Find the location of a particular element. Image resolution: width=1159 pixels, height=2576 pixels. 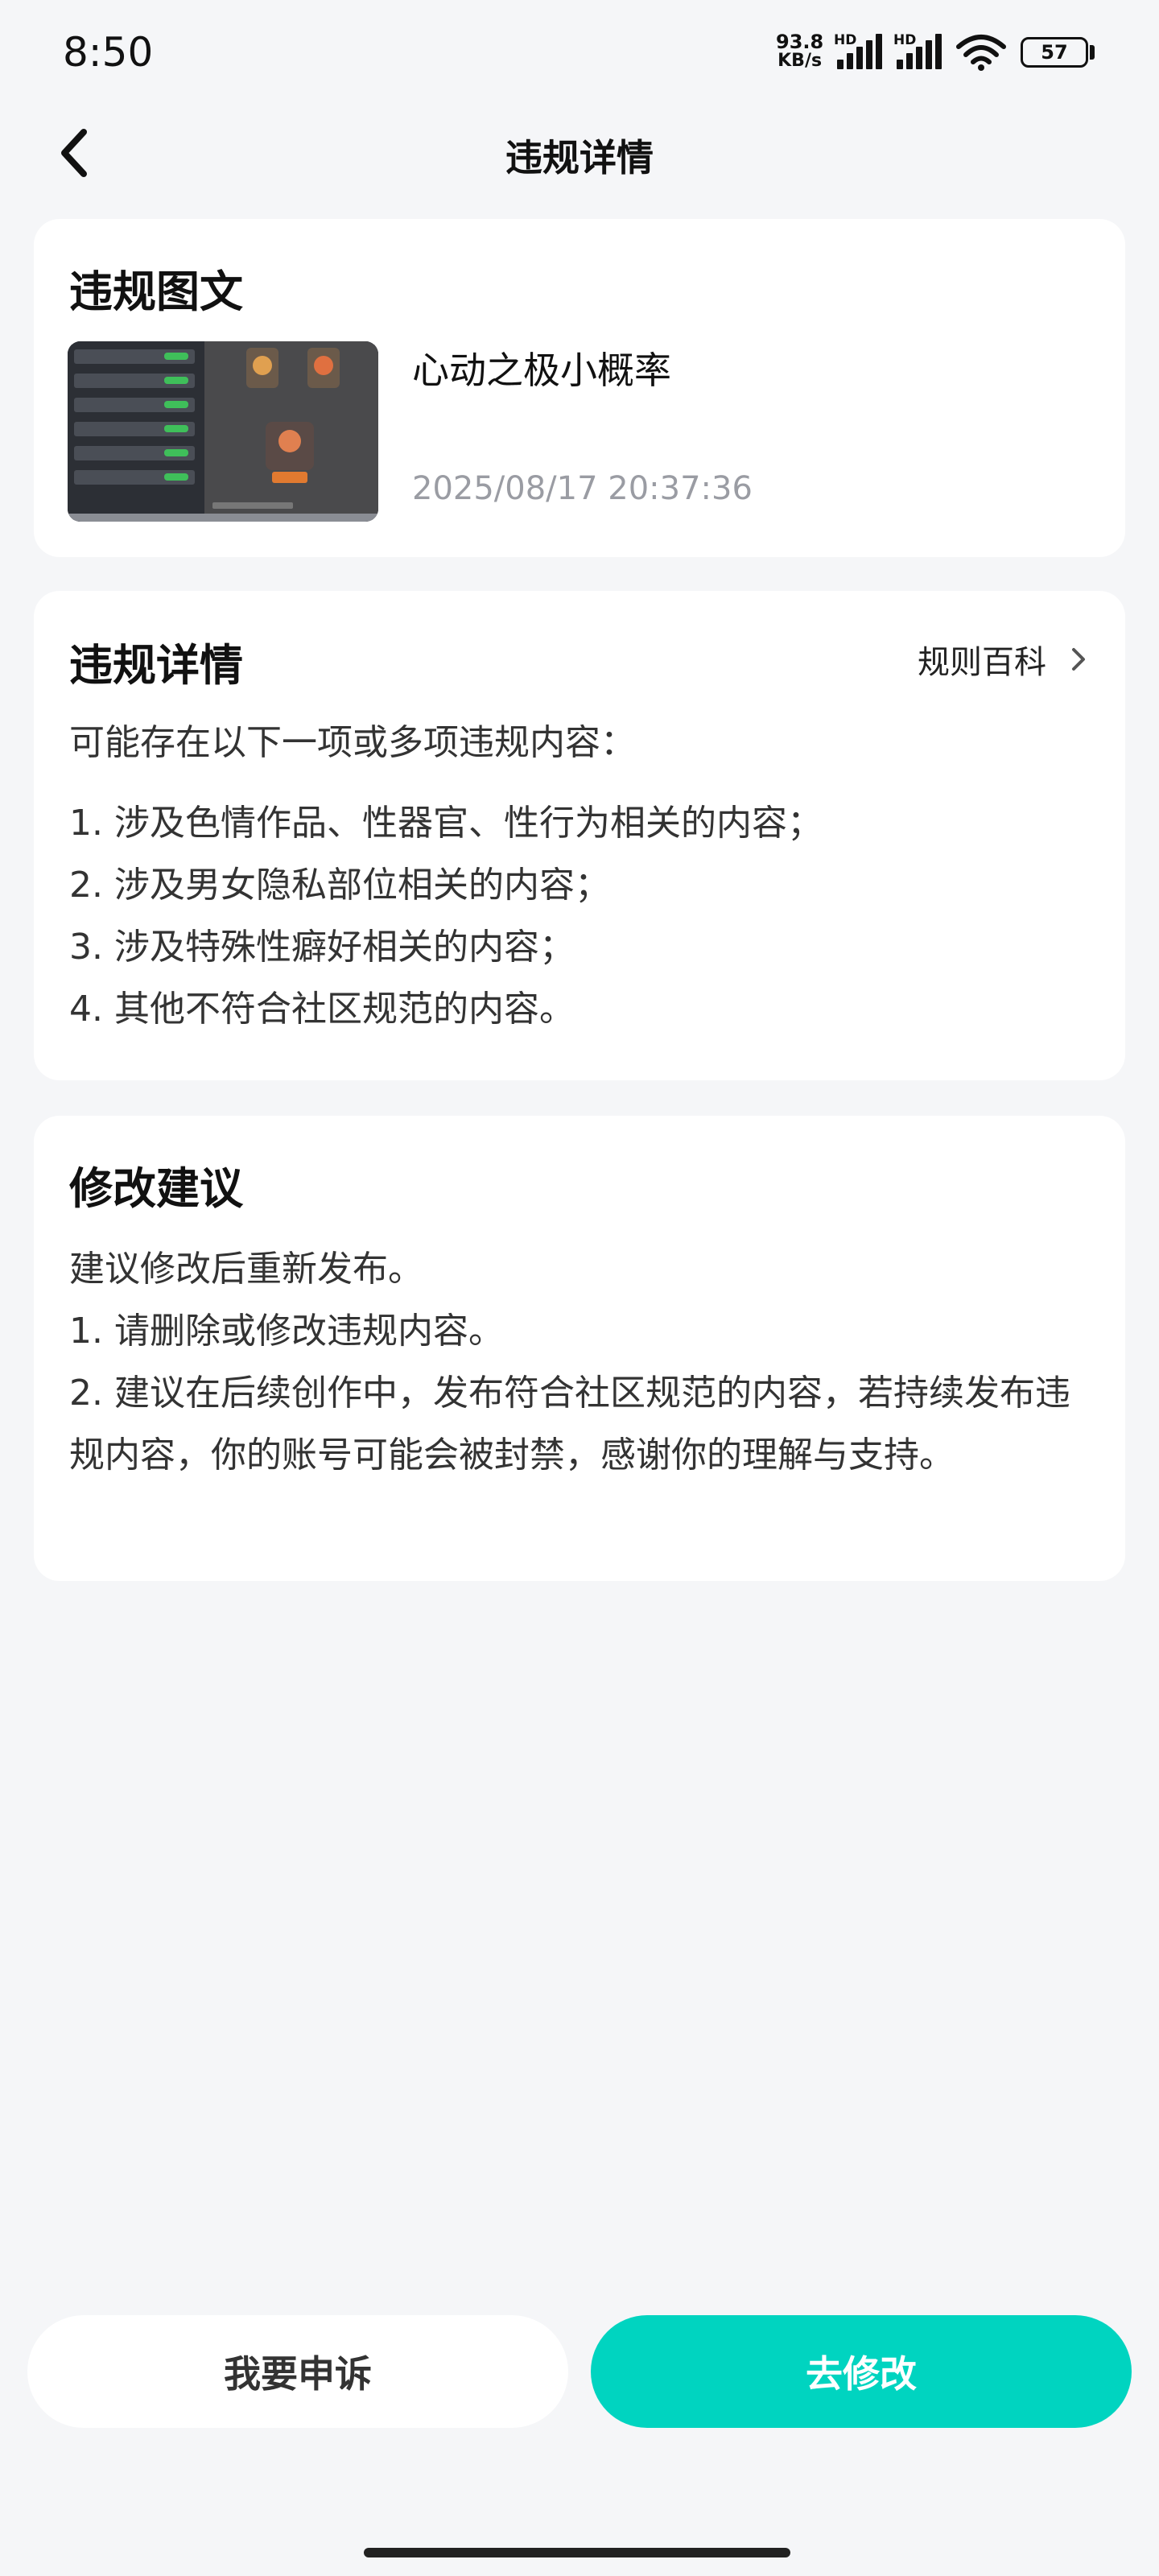

violation-intro: 可能存在以下一项或多项违规内容： is located at coordinates (352, 742).